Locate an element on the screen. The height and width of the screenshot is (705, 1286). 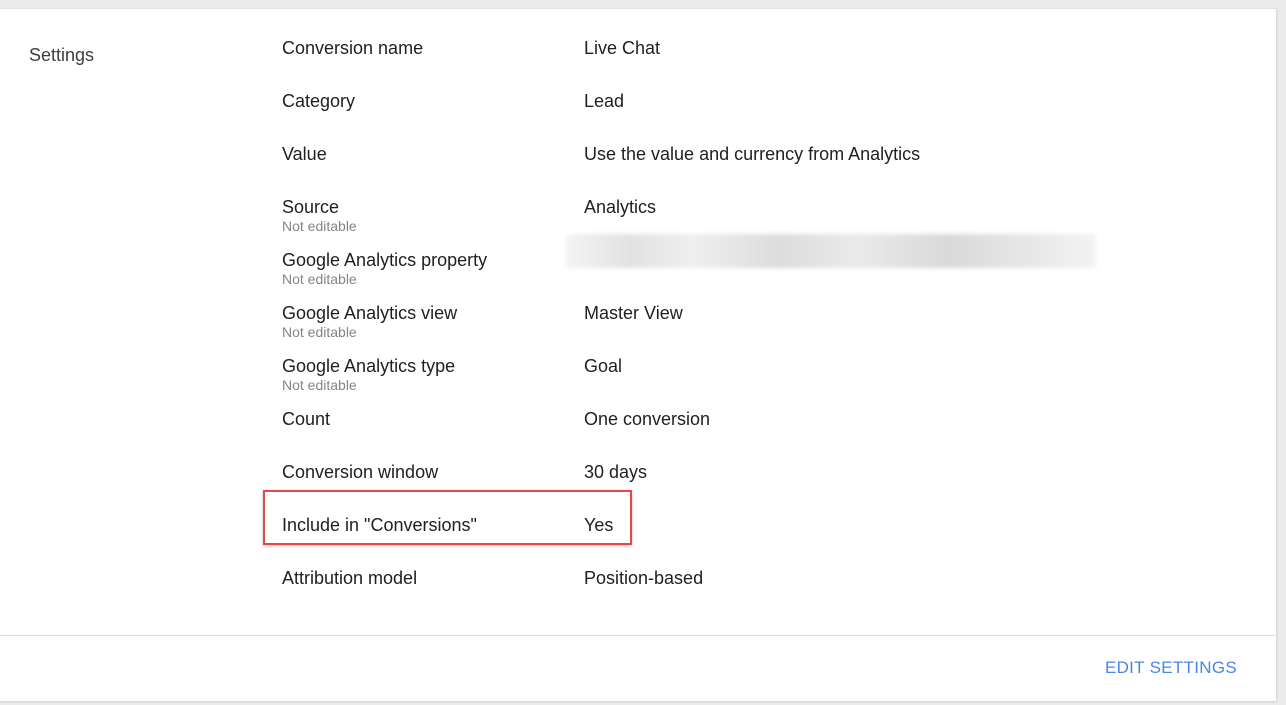
setting-value: Lead is located at coordinates (604, 101).